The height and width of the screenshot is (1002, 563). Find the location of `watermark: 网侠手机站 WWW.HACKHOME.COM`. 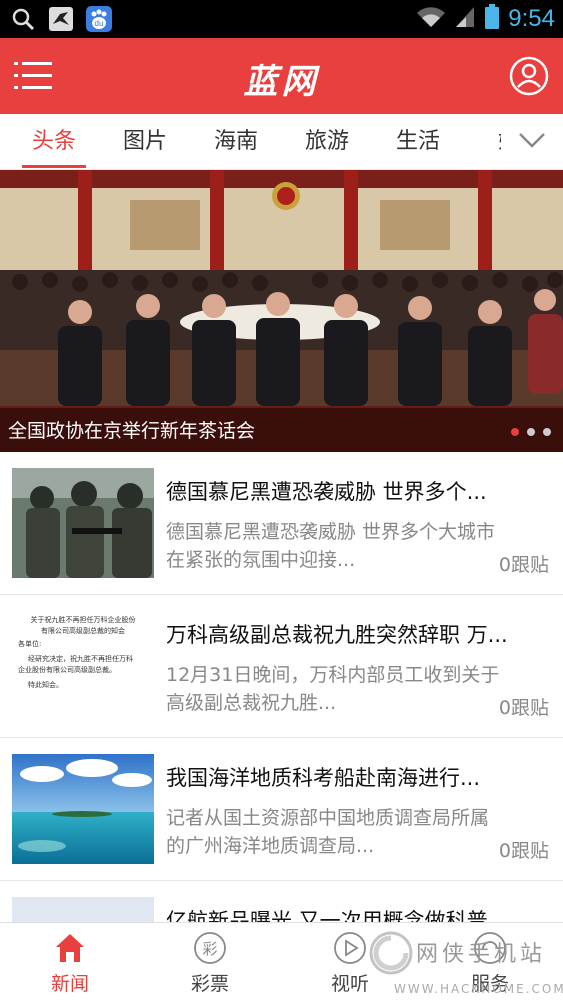

watermark: 网侠手机站 WWW.HACKHOME.COM is located at coordinates (465, 965).